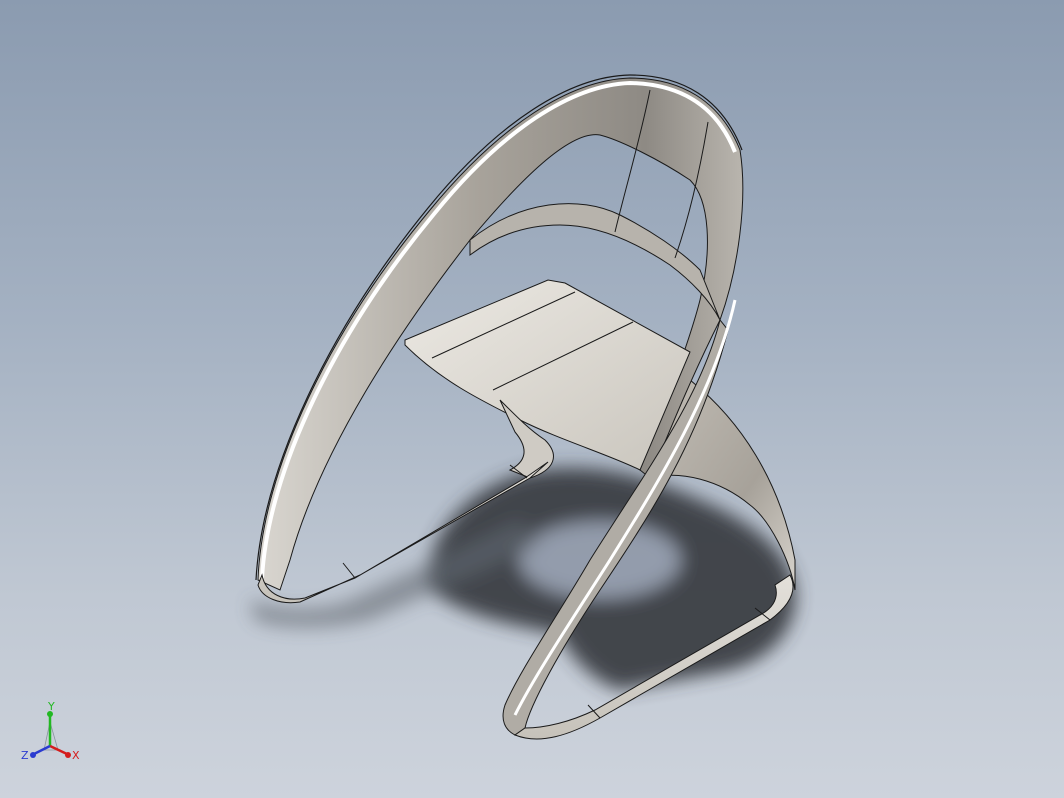 Image resolution: width=1064 pixels, height=798 pixels. What do you see at coordinates (50, 731) in the screenshot?
I see `reference-triad: Y X Z` at bounding box center [50, 731].